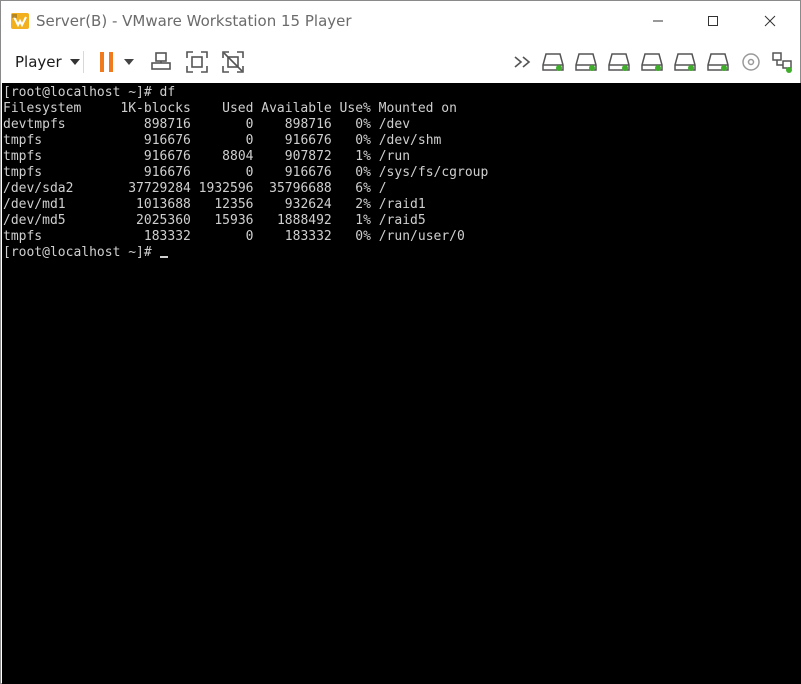 The width and height of the screenshot is (801, 684). I want to click on pause-icon, so click(106, 62).